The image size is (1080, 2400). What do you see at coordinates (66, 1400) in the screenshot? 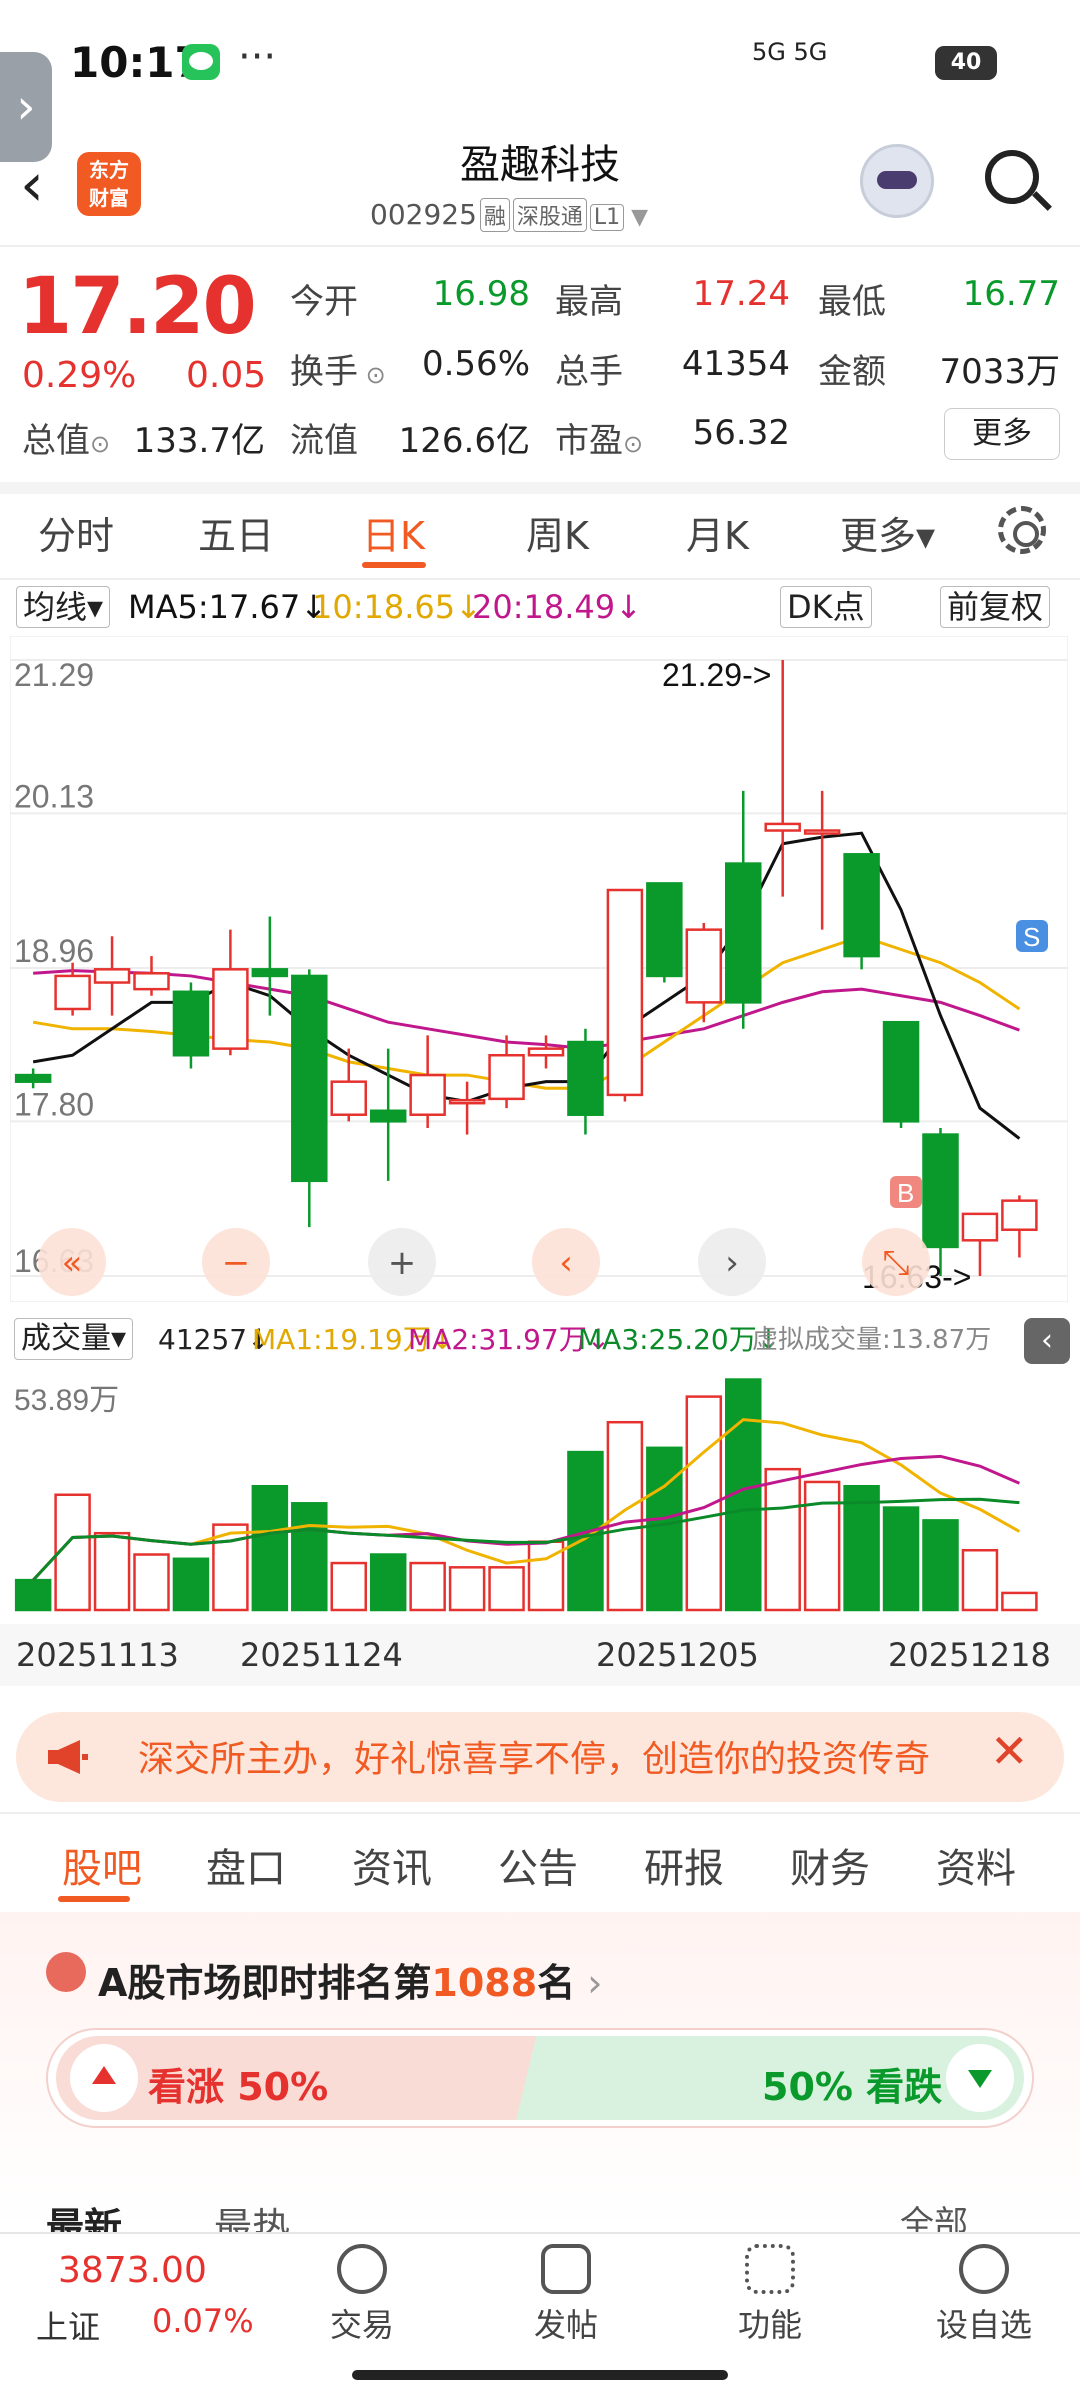
I see `volume-max-label: 53.89万` at bounding box center [66, 1400].